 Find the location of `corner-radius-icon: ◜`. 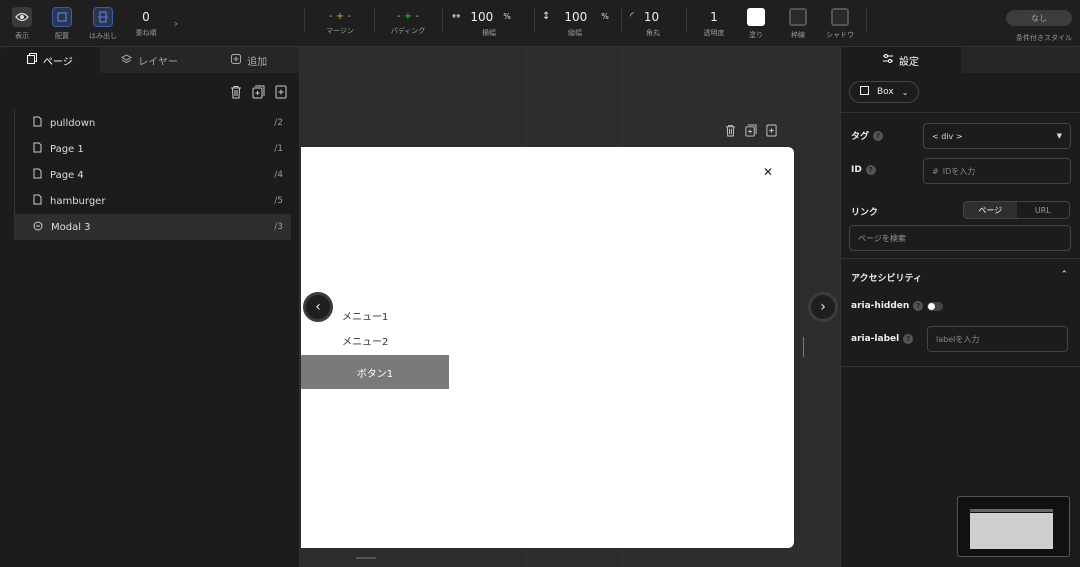

corner-radius-icon: ◜ is located at coordinates (632, 16).